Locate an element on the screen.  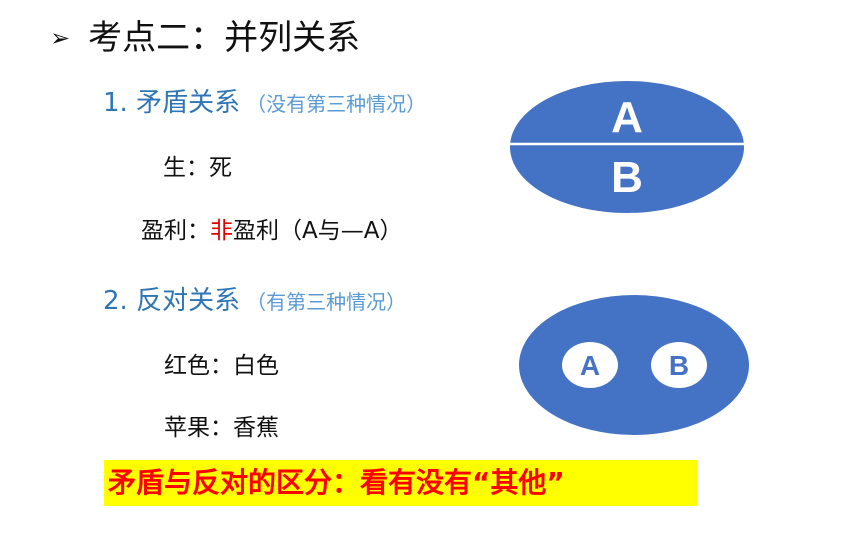
contrary-diagram: A B is located at coordinates (634, 365).